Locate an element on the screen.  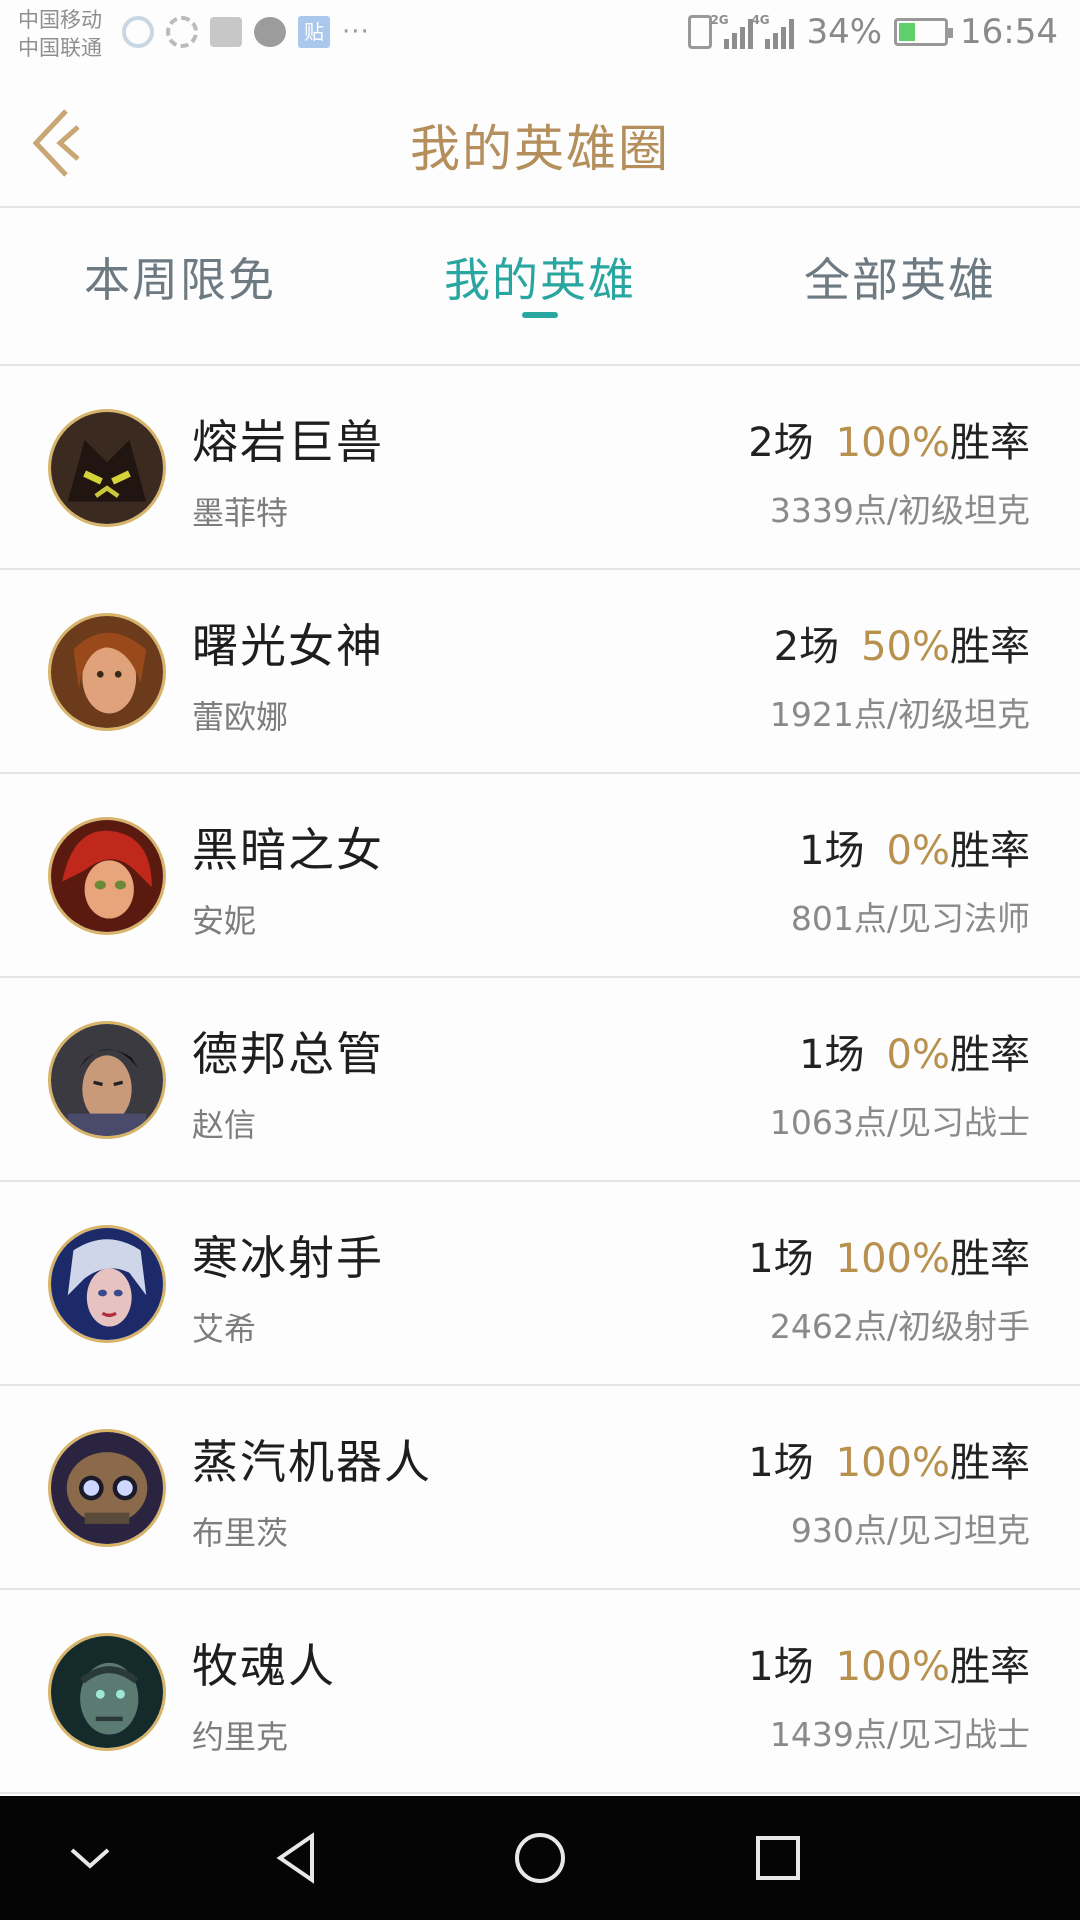
hero-name: 布里茨 is located at coordinates (240, 1533).